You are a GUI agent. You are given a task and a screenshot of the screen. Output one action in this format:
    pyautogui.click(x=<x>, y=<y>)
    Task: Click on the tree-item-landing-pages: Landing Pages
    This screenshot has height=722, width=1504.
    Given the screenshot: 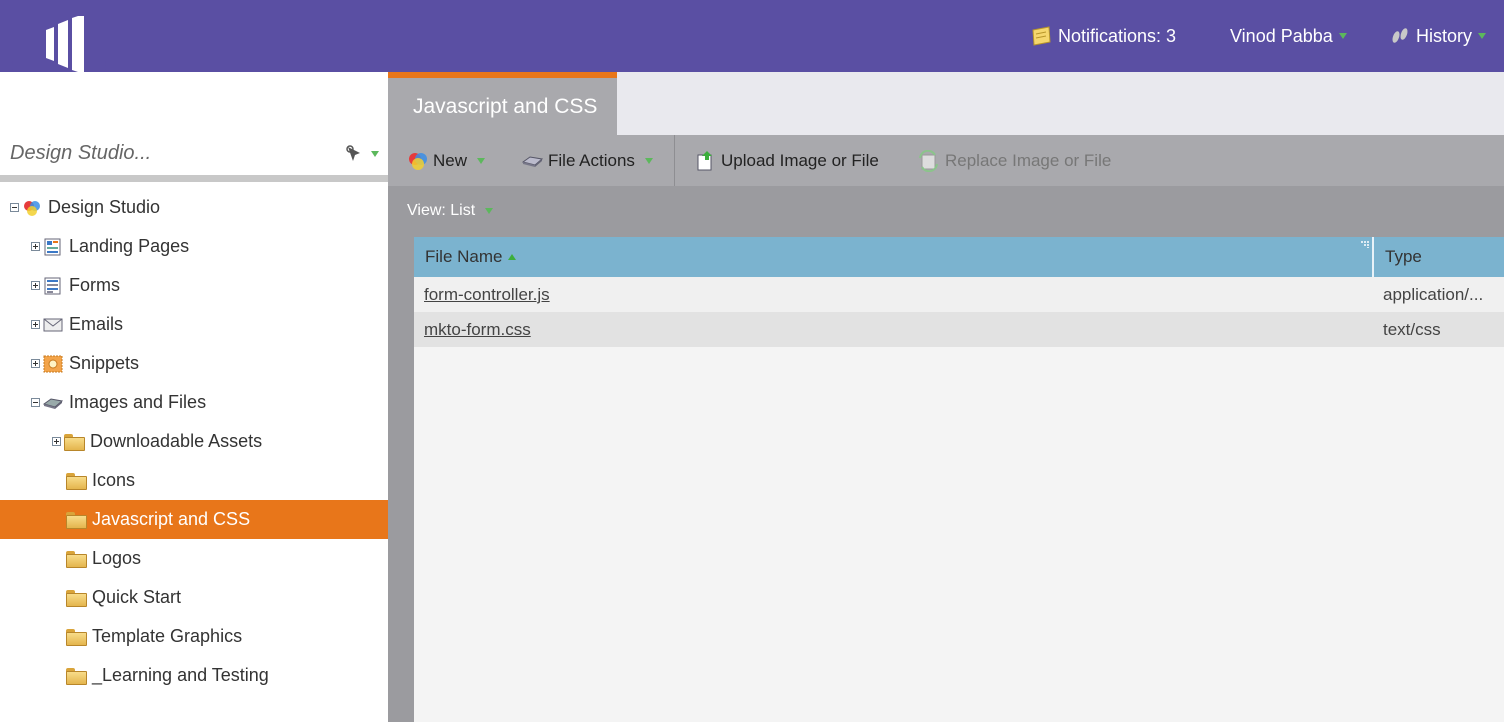 What is the action you would take?
    pyautogui.click(x=194, y=246)
    